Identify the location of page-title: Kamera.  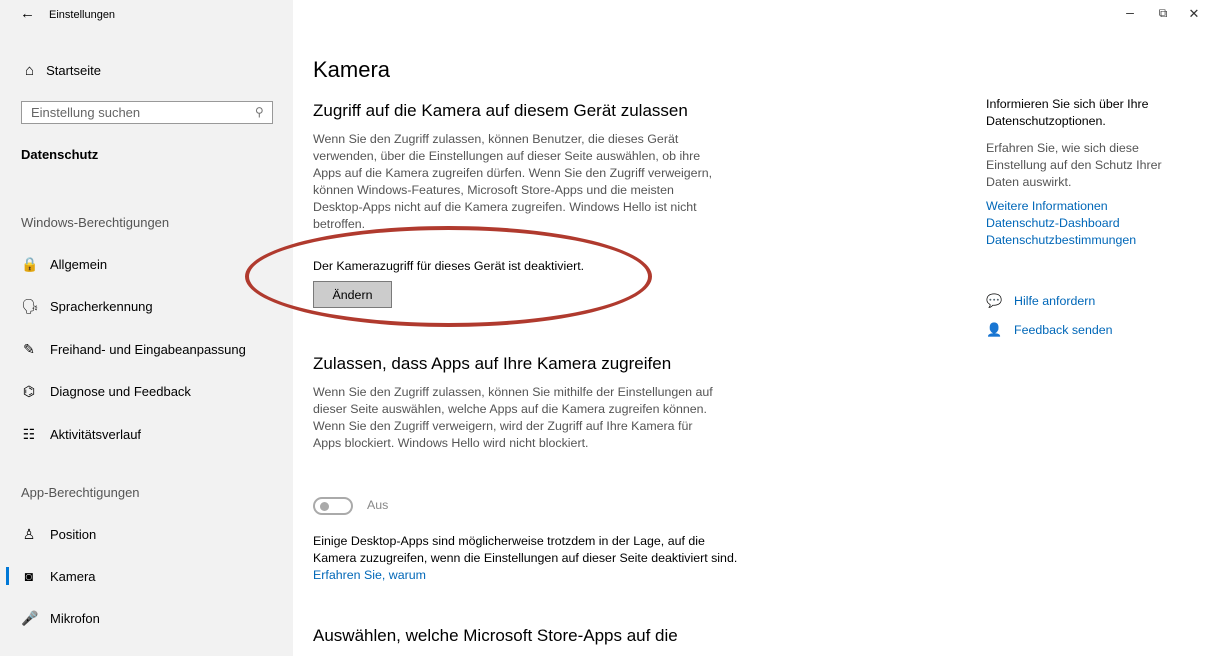
(352, 69).